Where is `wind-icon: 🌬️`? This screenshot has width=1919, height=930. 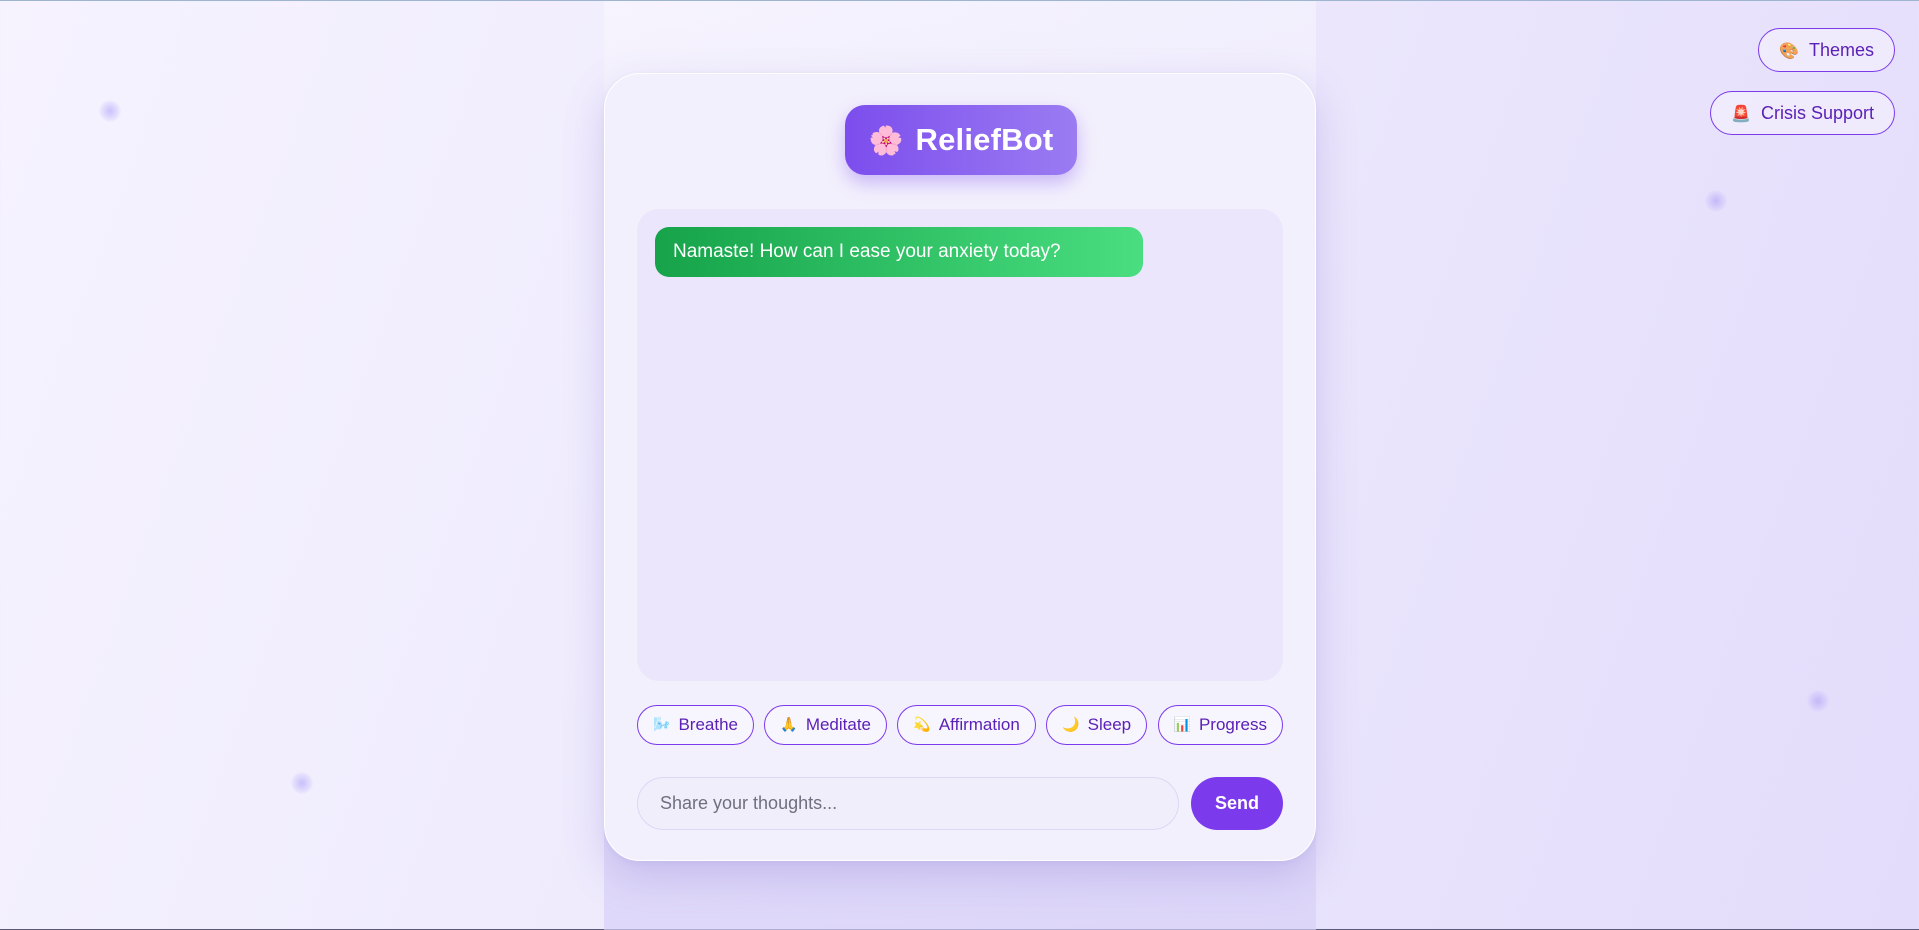
wind-icon: 🌬️ is located at coordinates (662, 725).